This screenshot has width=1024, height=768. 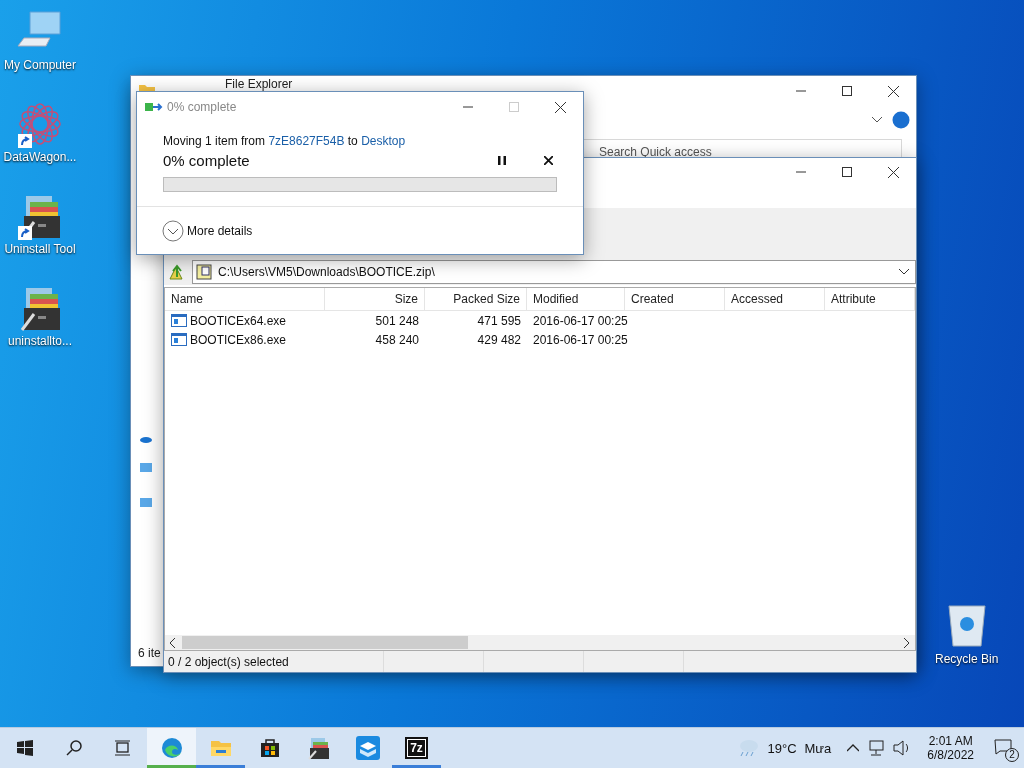 What do you see at coordinates (146, 439) in the screenshot?
I see `cloud-icon` at bounding box center [146, 439].